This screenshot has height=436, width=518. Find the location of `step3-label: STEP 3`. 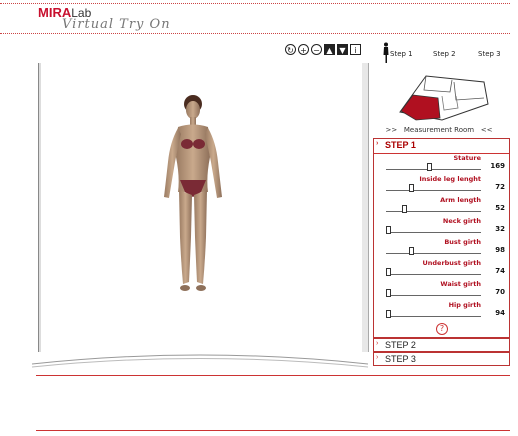

step3-label: STEP 3 is located at coordinates (400, 359).